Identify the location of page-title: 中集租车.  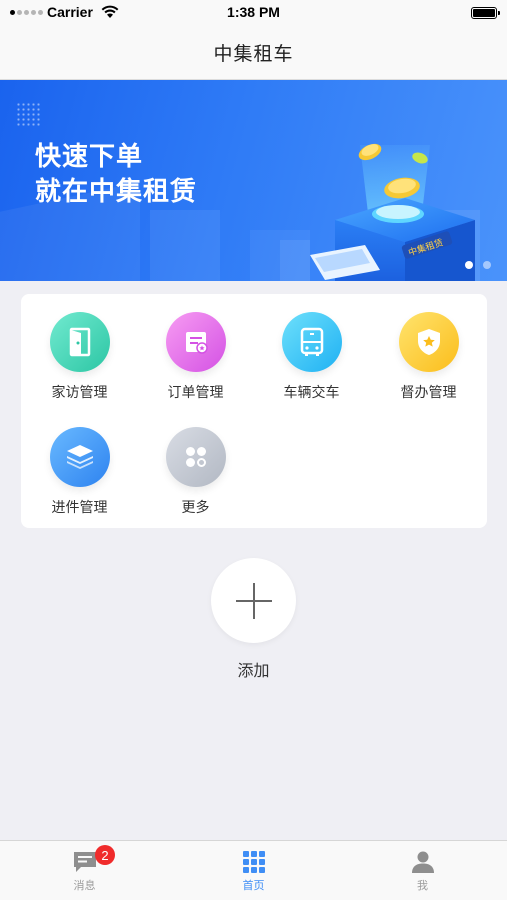
(253, 54).